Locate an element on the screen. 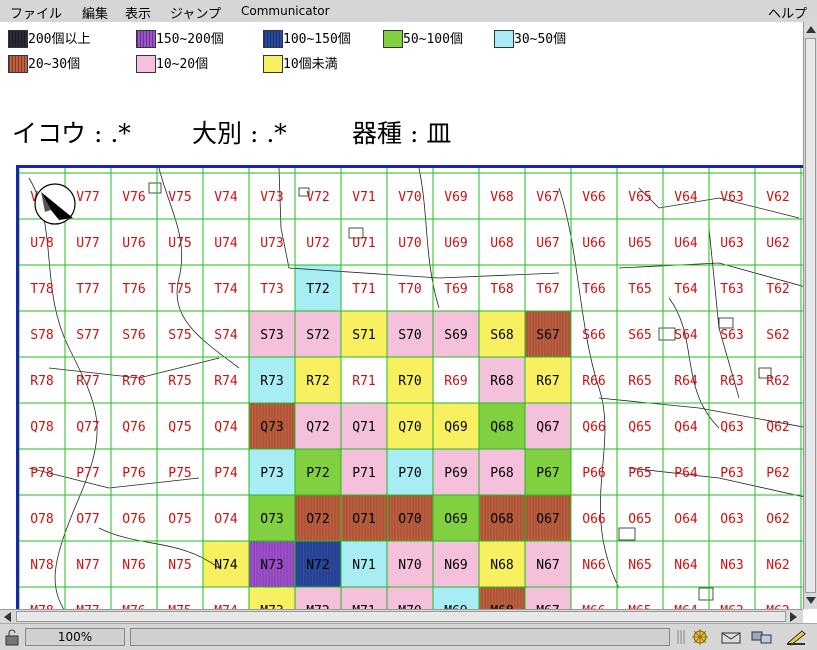 Image resolution: width=817 pixels, height=650 pixels. grid-label-n67: N67 is located at coordinates (547, 565).